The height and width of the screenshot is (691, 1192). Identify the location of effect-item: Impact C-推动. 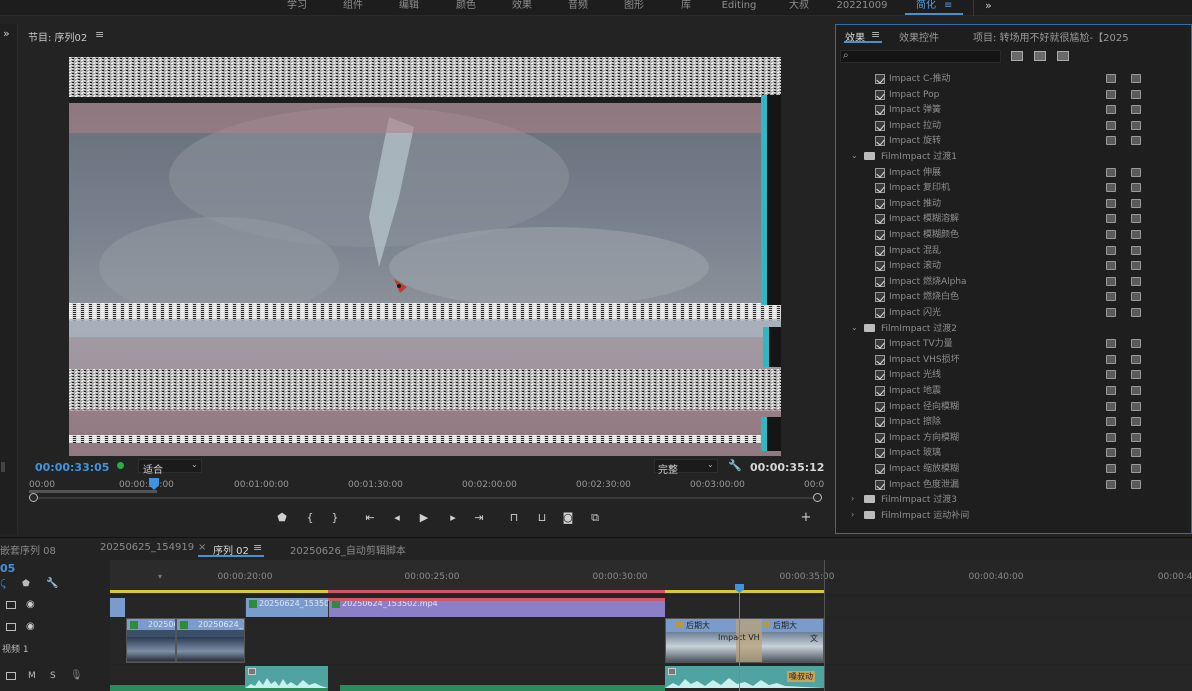
(1013, 79).